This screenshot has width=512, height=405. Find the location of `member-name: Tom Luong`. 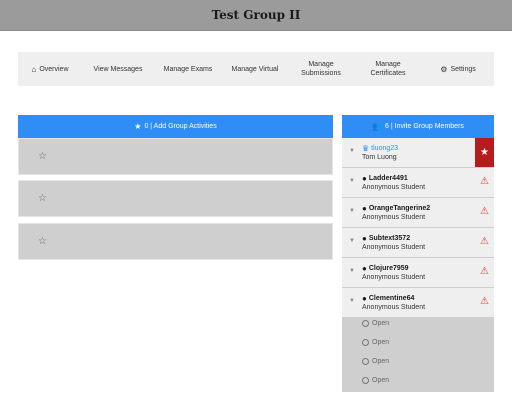

member-name: Tom Luong is located at coordinates (379, 157).